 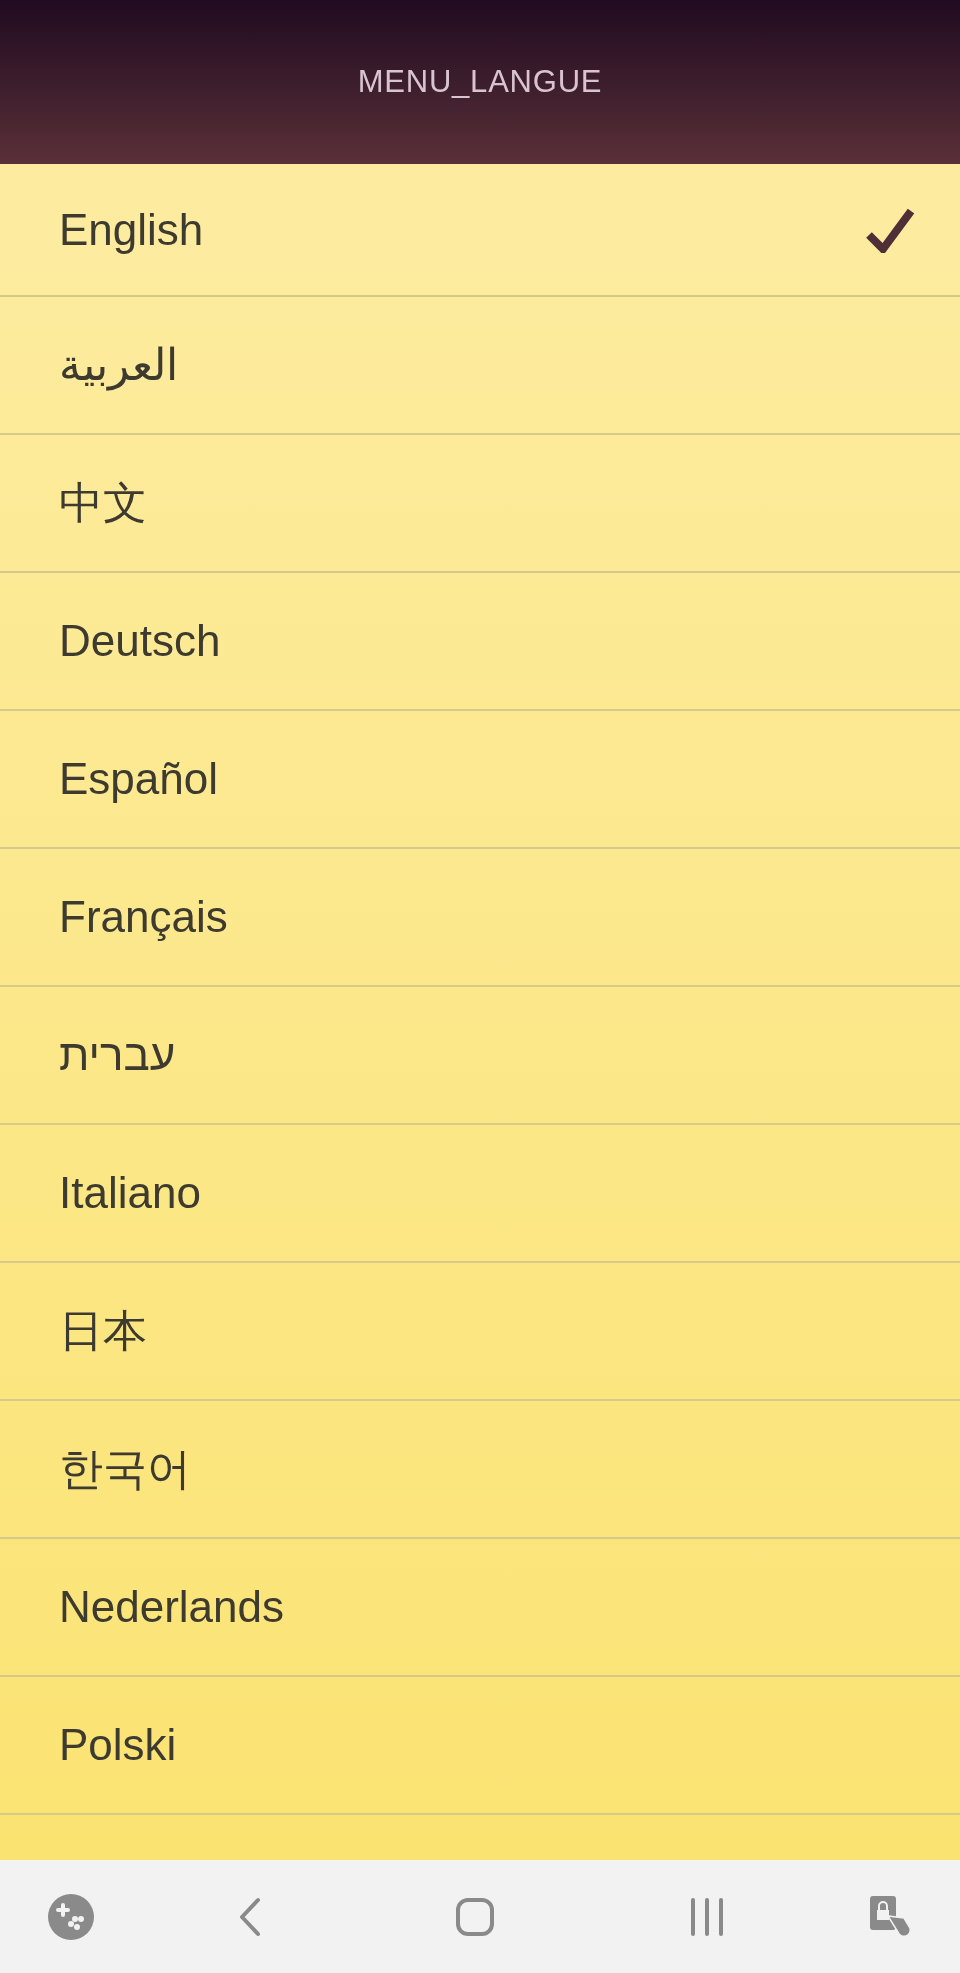 I want to click on home-icon, so click(x=475, y=1916).